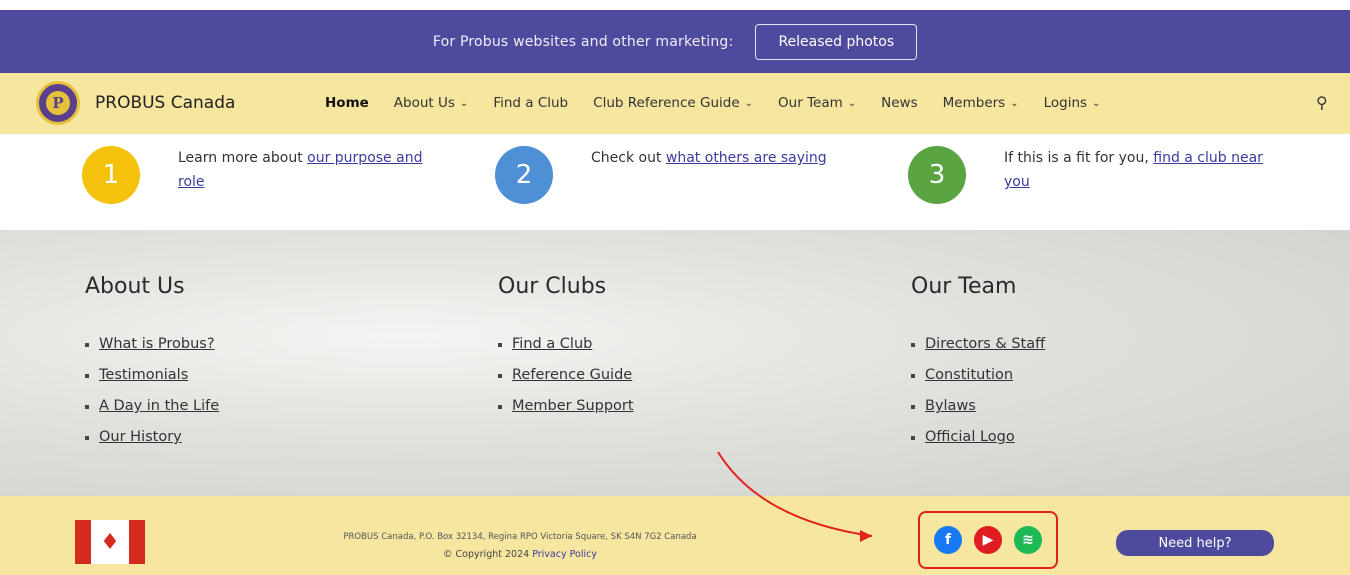 The height and width of the screenshot is (575, 1350). Describe the element at coordinates (243, 158) in the screenshot. I see `step-text-prefix: Learn more about` at that location.